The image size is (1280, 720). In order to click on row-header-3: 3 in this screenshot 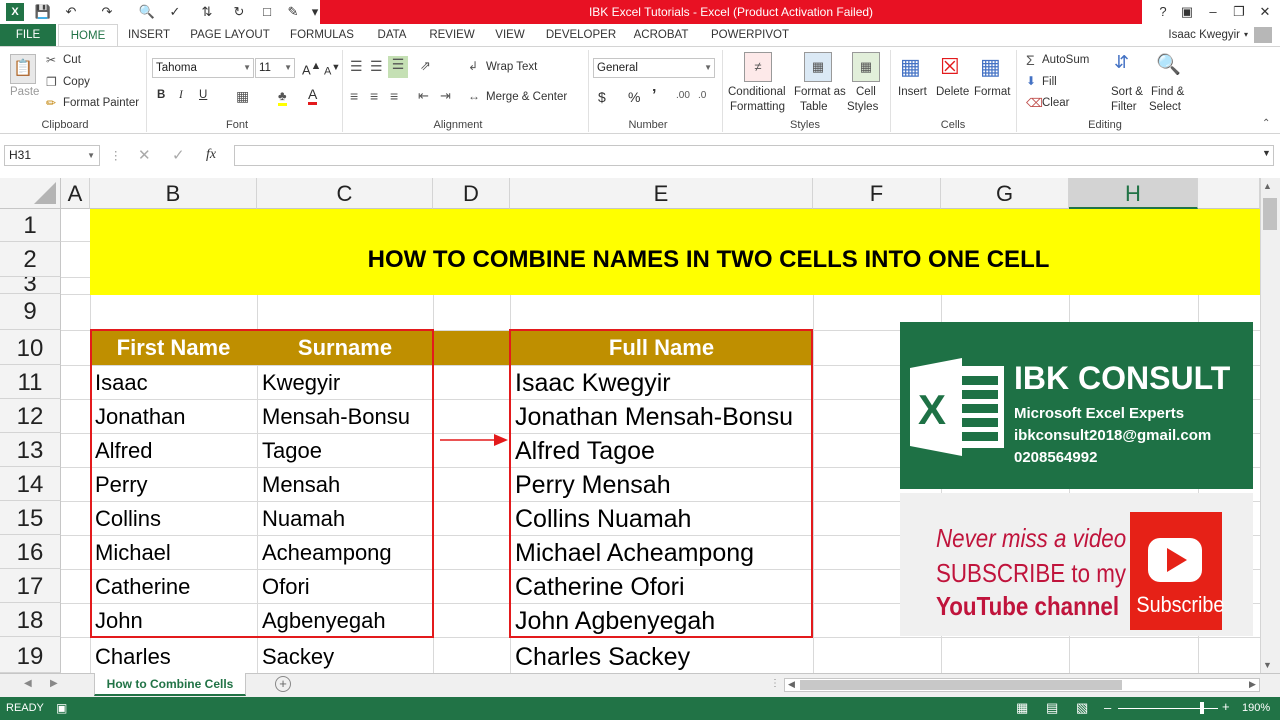, I will do `click(30, 285)`.